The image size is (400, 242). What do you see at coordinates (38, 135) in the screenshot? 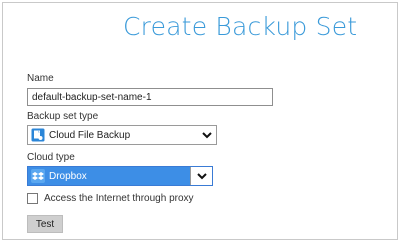
I see `cloud-file-backup-icon` at bounding box center [38, 135].